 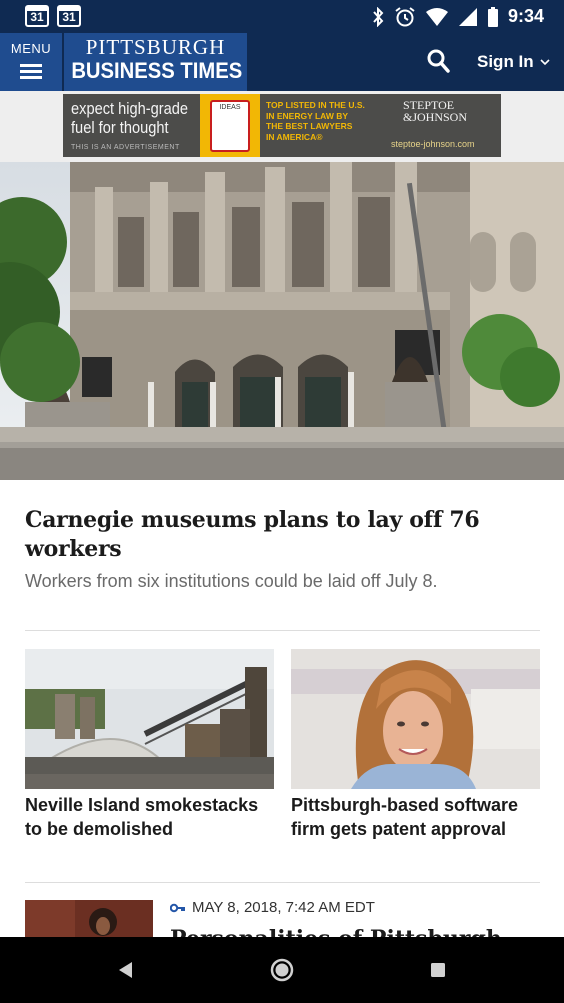 What do you see at coordinates (230, 107) in the screenshot?
I see `ad-pump-label: IDEAS` at bounding box center [230, 107].